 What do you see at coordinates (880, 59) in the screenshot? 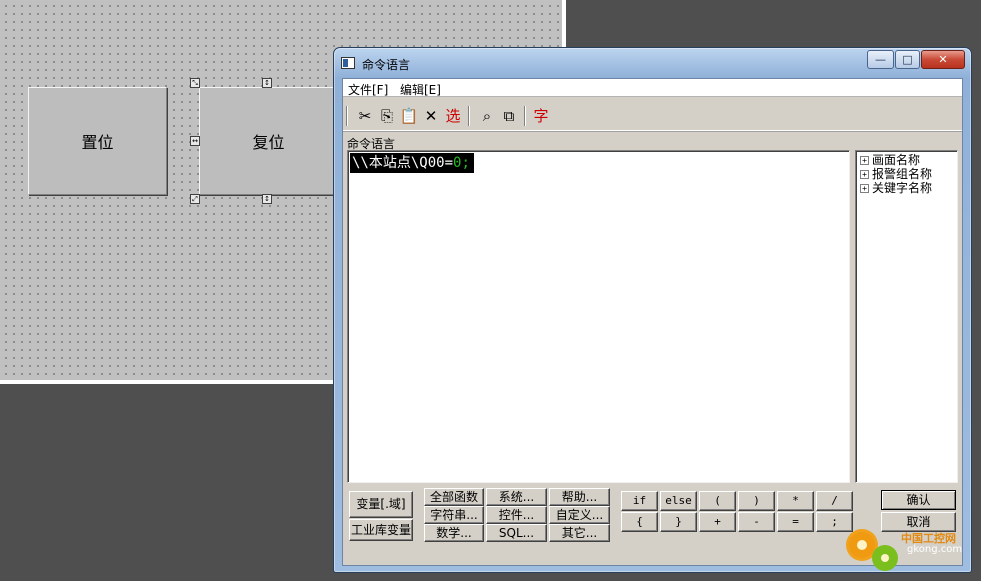
I see `minimize-button: —` at bounding box center [880, 59].